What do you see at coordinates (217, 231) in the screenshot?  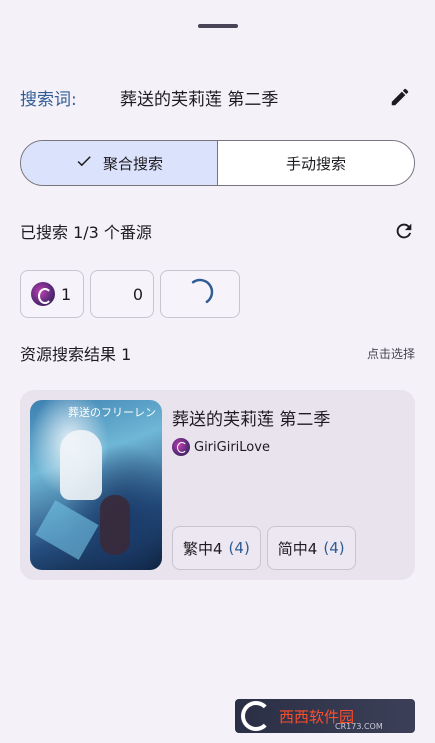 I see `search-status-row: 已搜索 1/3 个番源` at bounding box center [217, 231].